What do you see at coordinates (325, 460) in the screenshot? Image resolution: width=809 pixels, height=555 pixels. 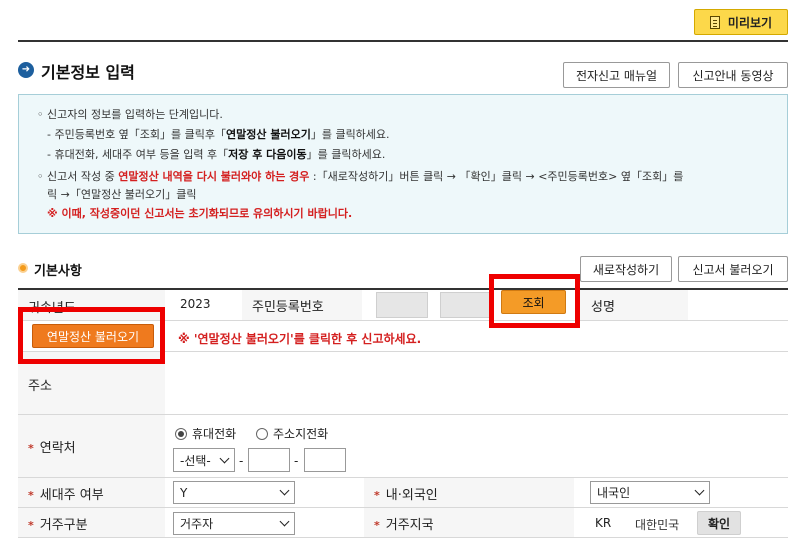 I see `phone-last-input` at bounding box center [325, 460].